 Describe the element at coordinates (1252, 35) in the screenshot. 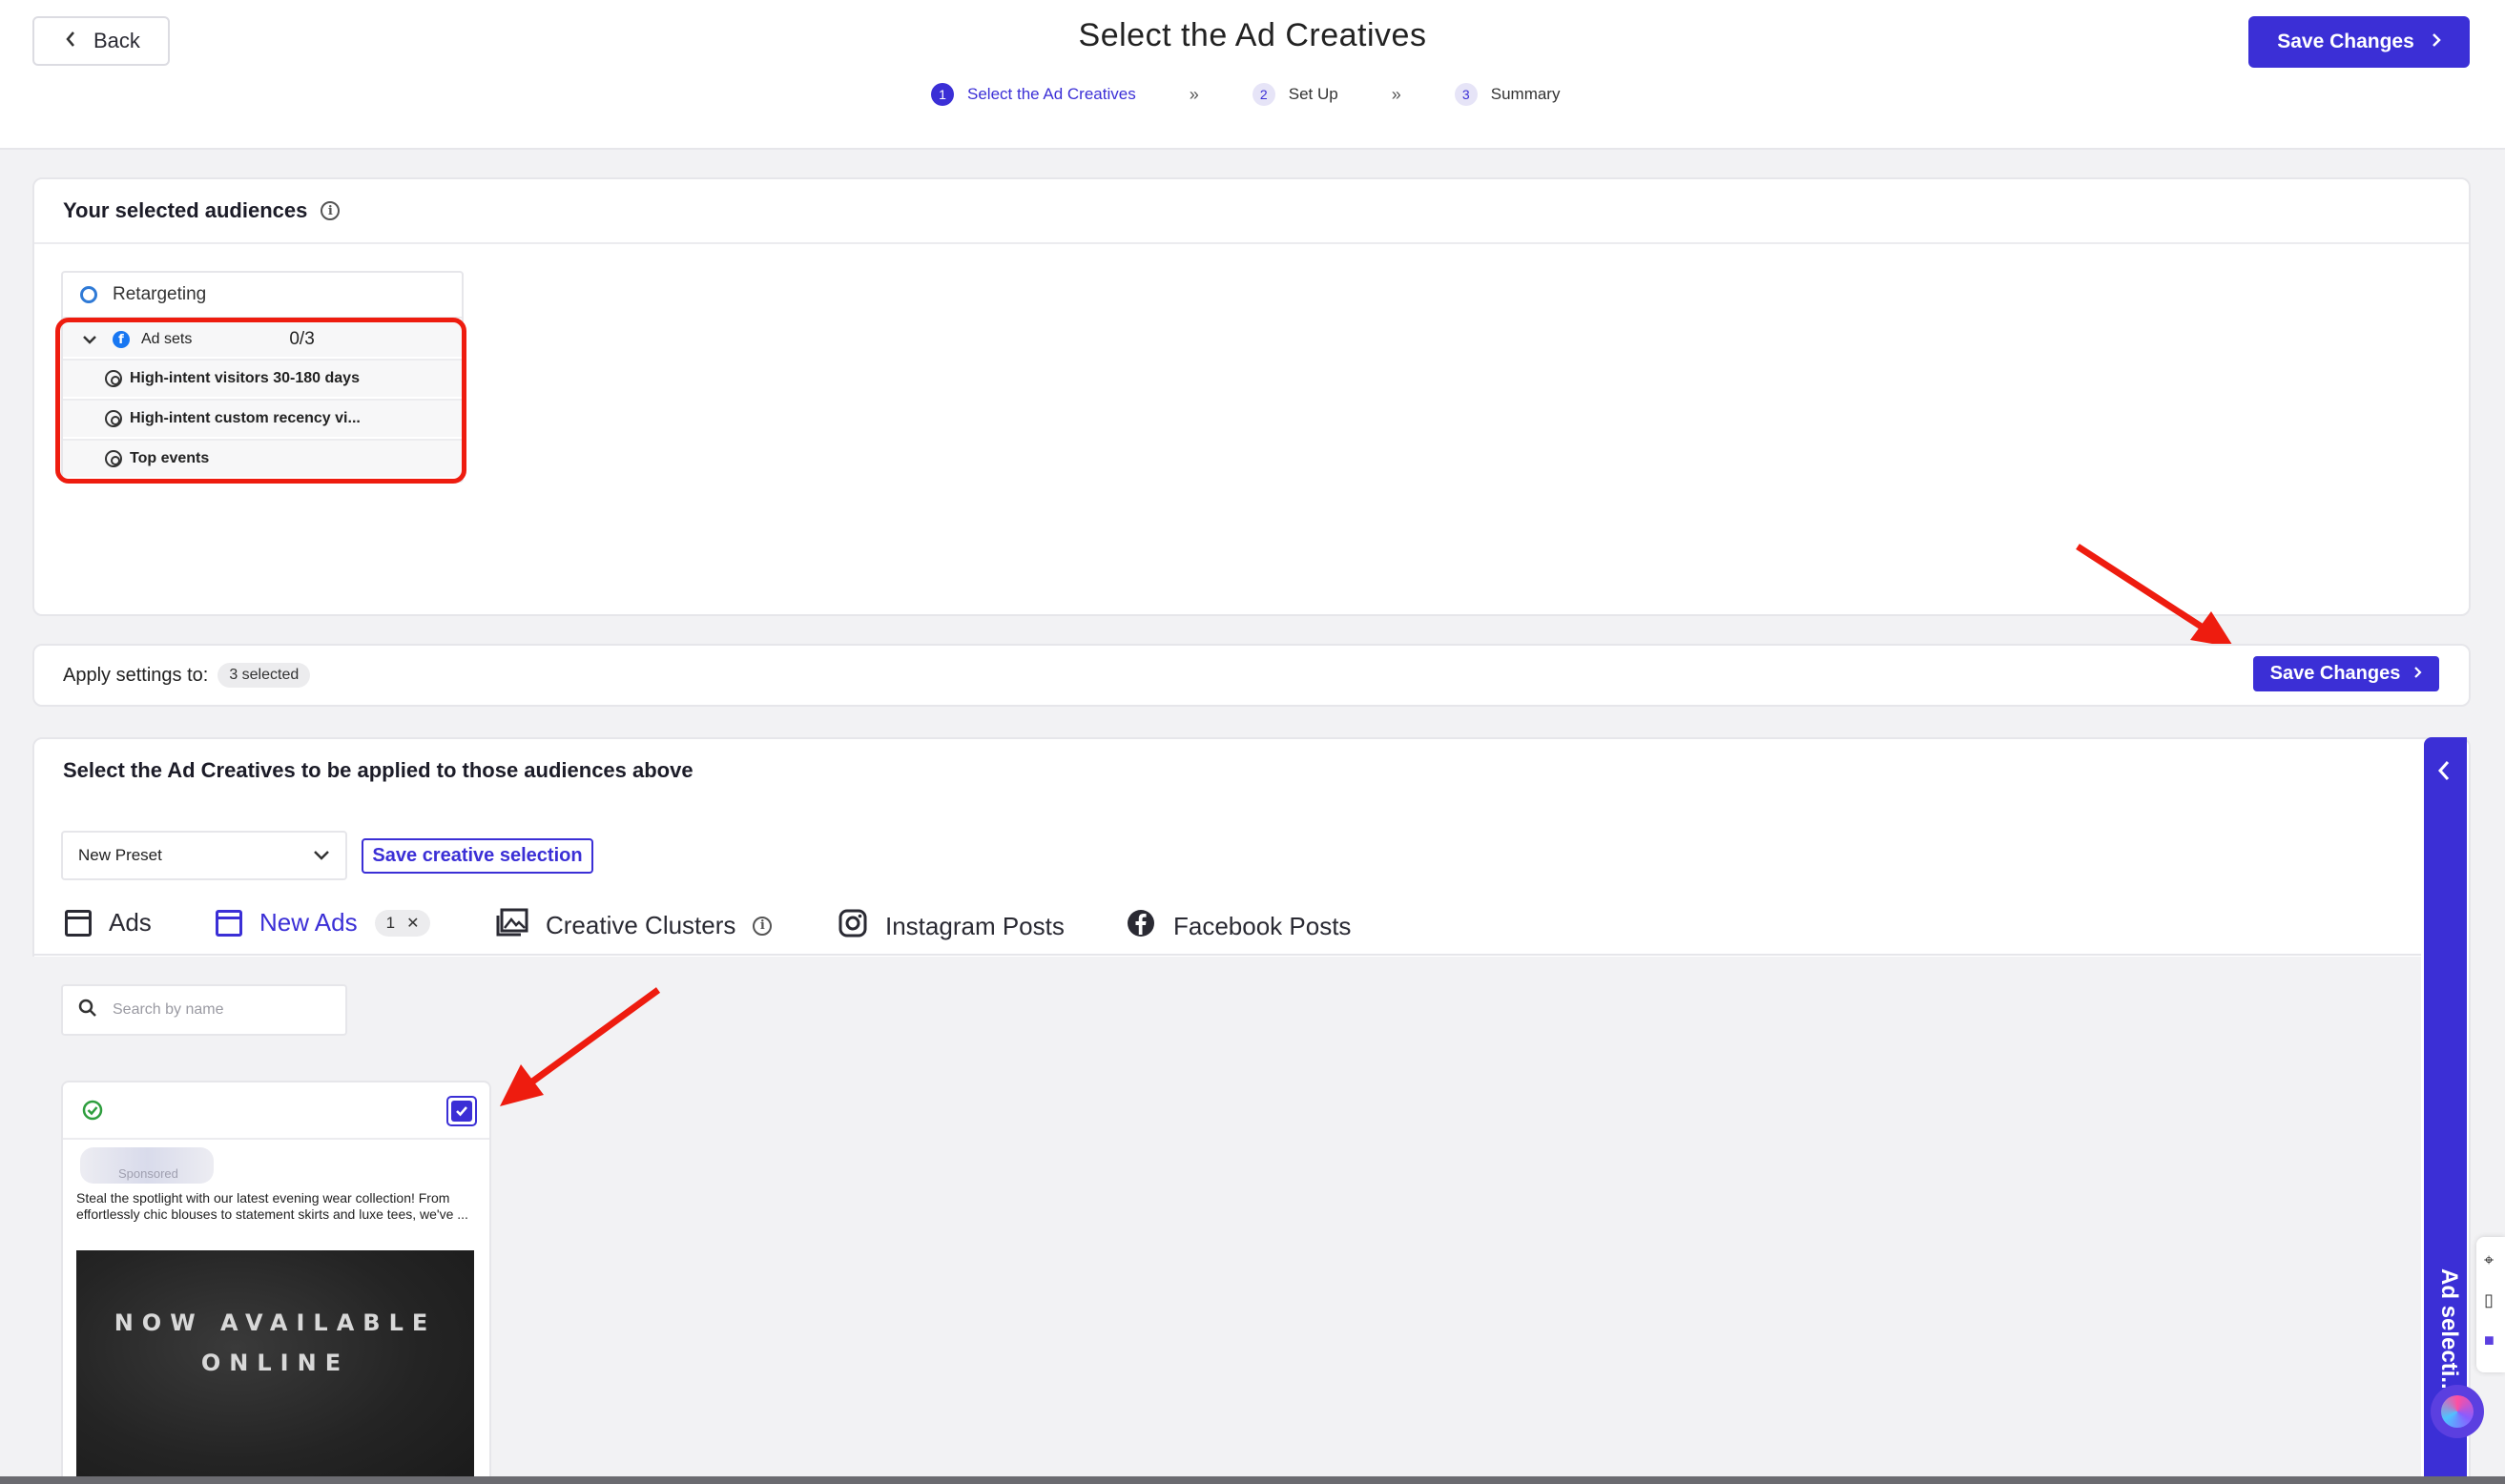

I see `page-title: Select the Ad Creatives` at that location.